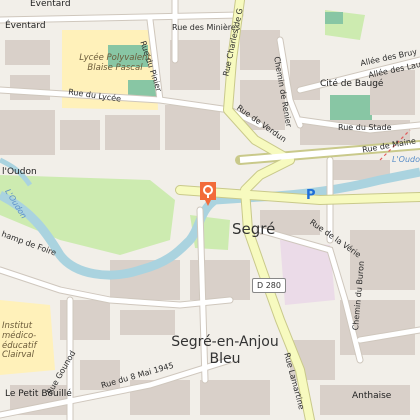 Image resolution: width=420 pixels, height=420 pixels. Describe the element at coordinates (352, 84) in the screenshot. I see `place-label: Cité de Baugé` at that location.